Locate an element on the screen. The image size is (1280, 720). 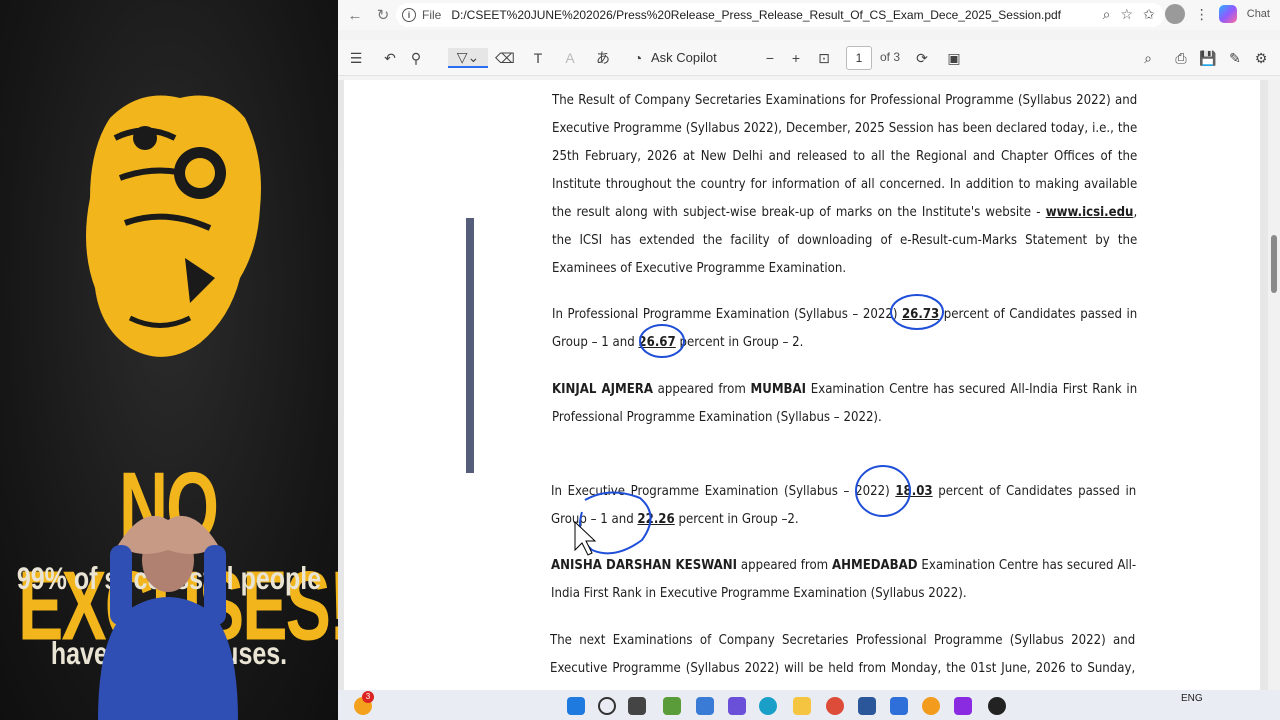
exec-group2-percent: 22.26 is located at coordinates (656, 519).